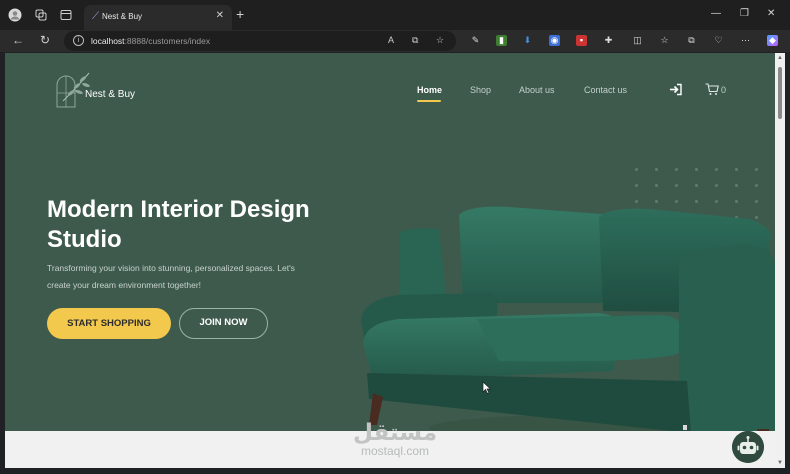 The image size is (790, 474). What do you see at coordinates (78, 40) in the screenshot?
I see `site-info-icon: i` at bounding box center [78, 40].